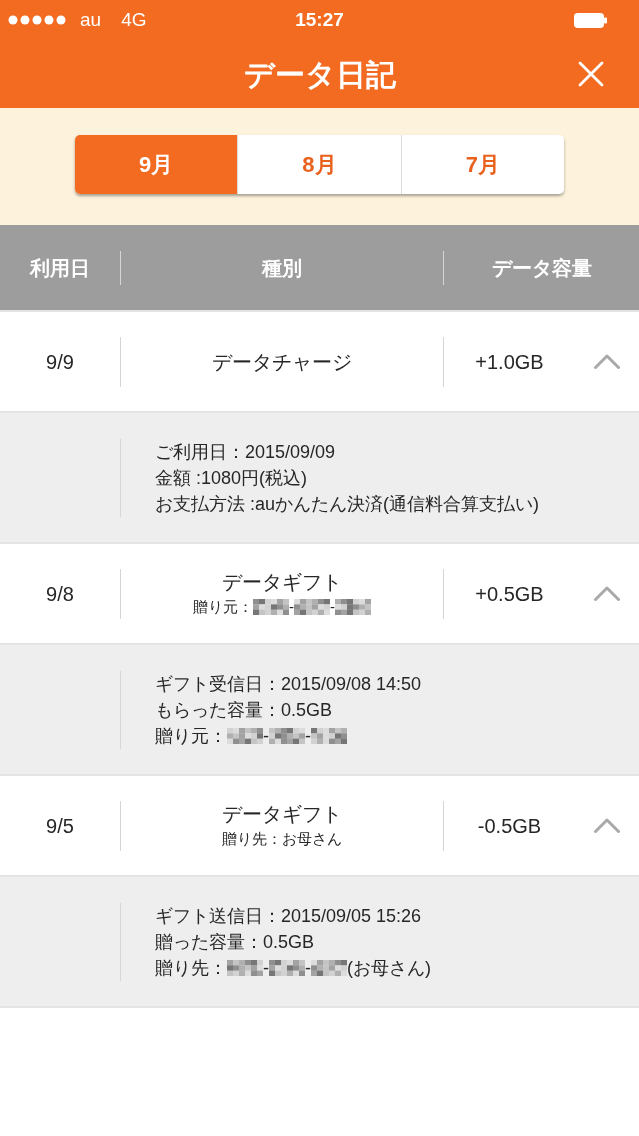  Describe the element at coordinates (590, 20) in the screenshot. I see `battery-icon` at that location.